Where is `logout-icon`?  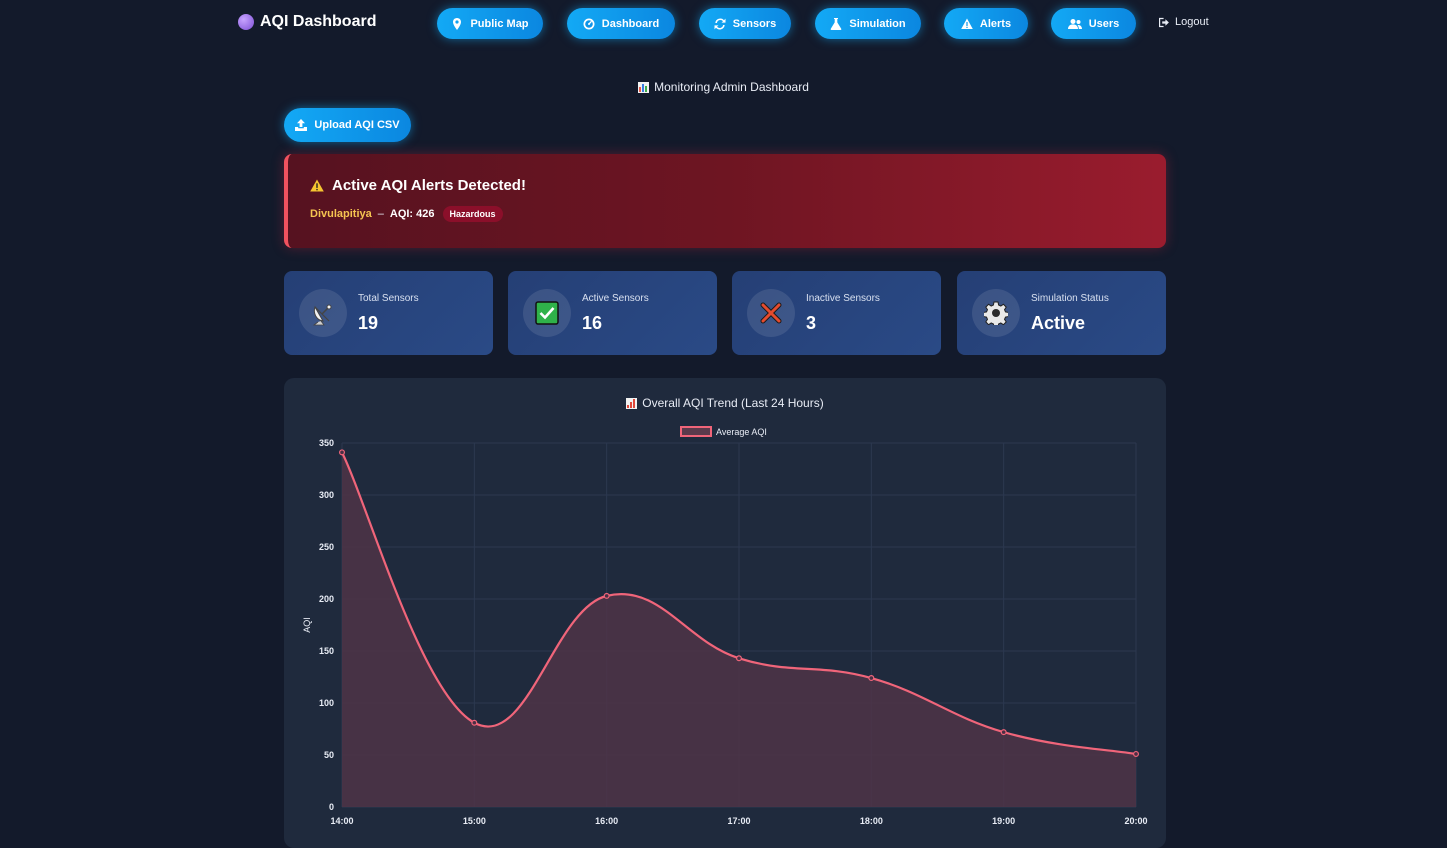
logout-icon is located at coordinates (1164, 22).